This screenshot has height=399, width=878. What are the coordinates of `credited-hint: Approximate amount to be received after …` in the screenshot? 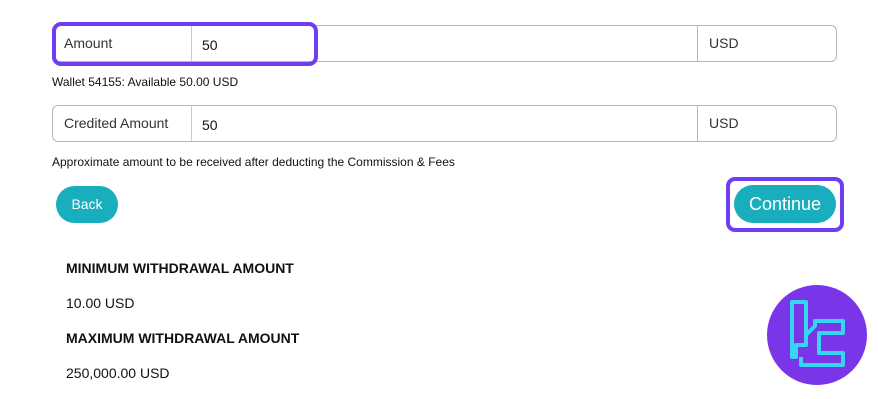 It's located at (253, 162).